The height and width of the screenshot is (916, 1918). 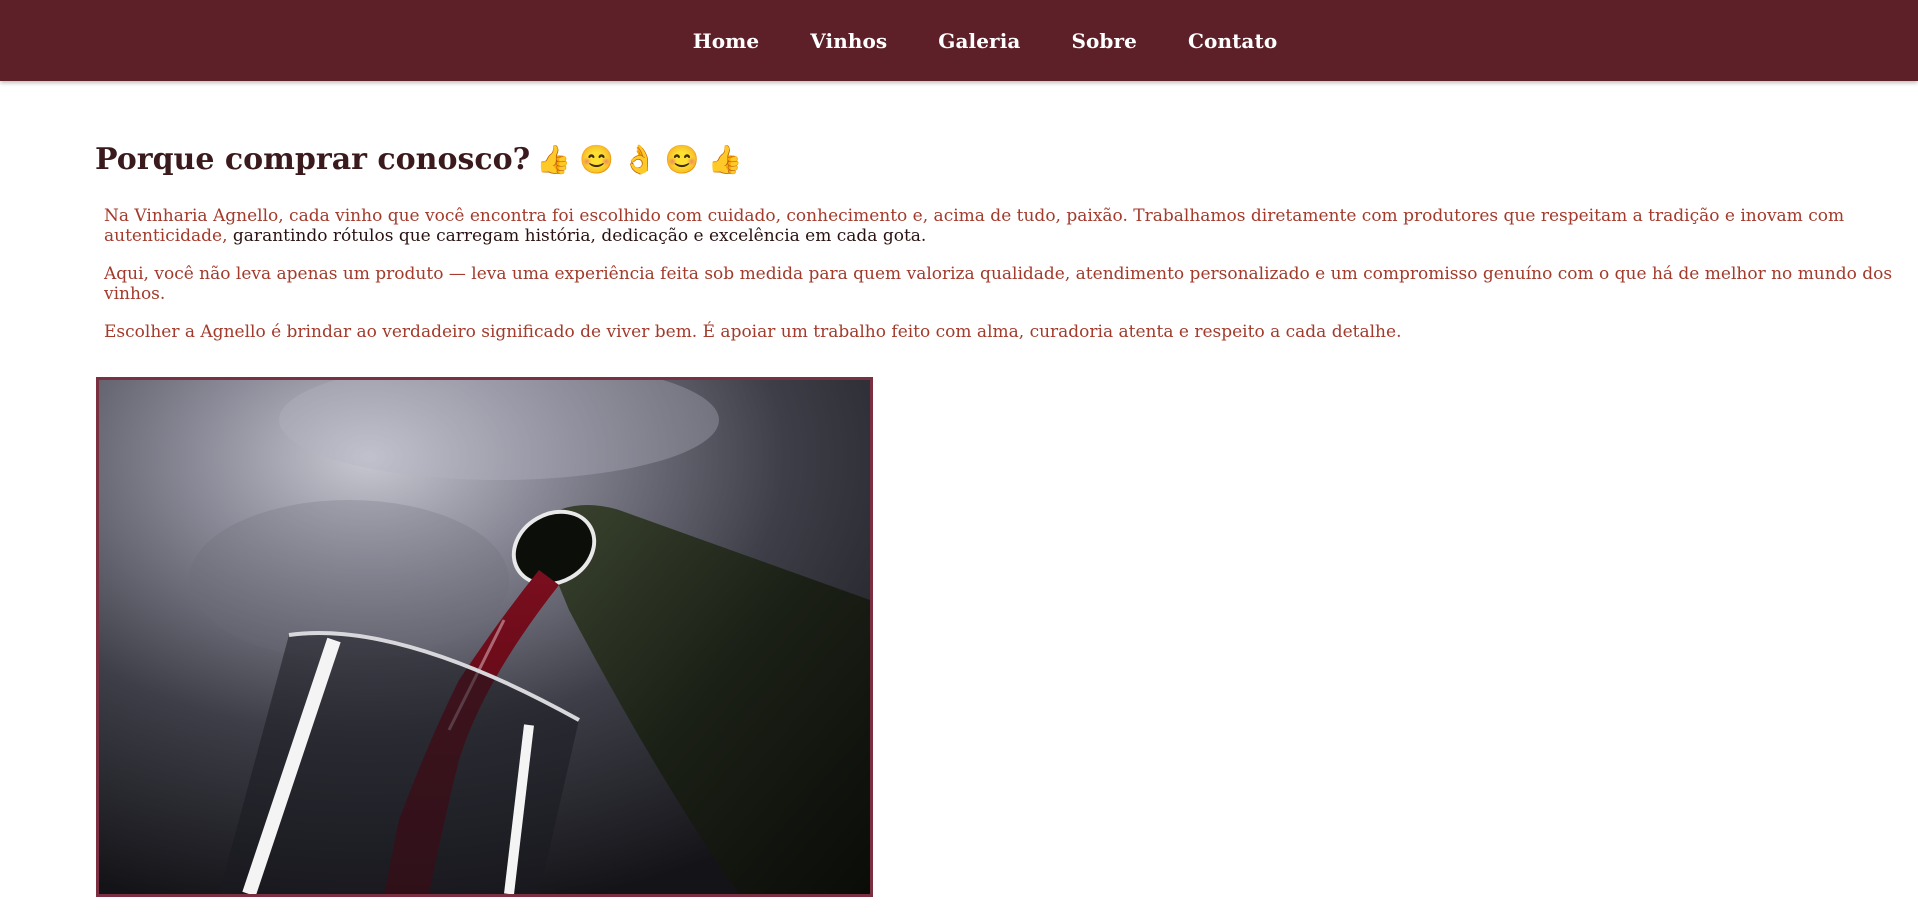 I want to click on nav-link-home: Home, so click(x=726, y=41).